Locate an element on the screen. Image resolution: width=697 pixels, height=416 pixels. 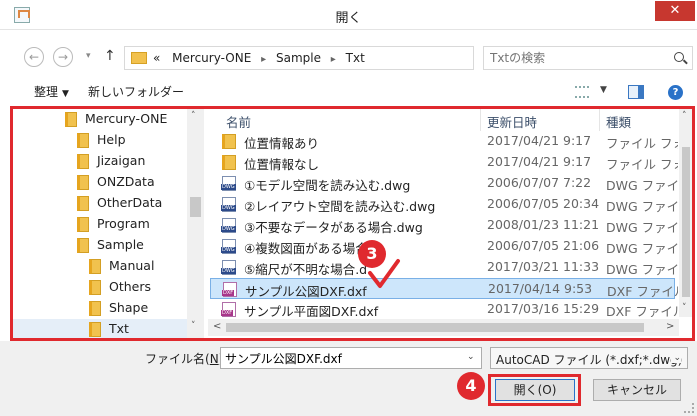
file-list-horizontal-scrollbar: < > is located at coordinates (443, 327).